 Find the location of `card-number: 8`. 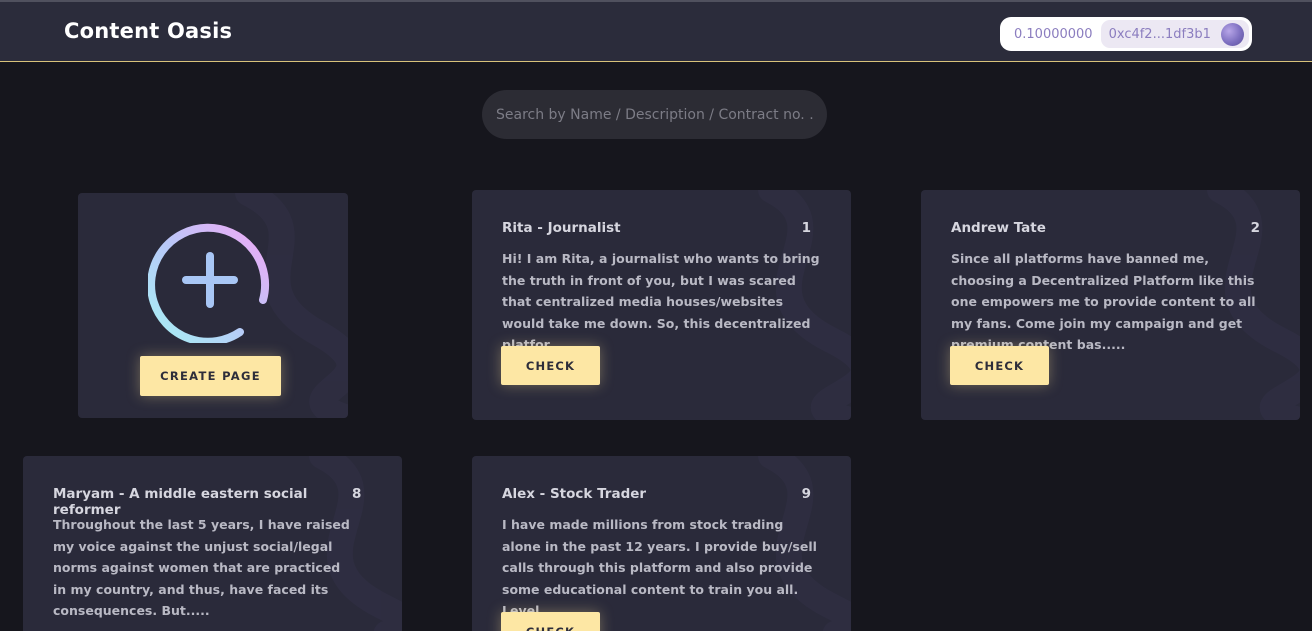

card-number: 8 is located at coordinates (357, 494).